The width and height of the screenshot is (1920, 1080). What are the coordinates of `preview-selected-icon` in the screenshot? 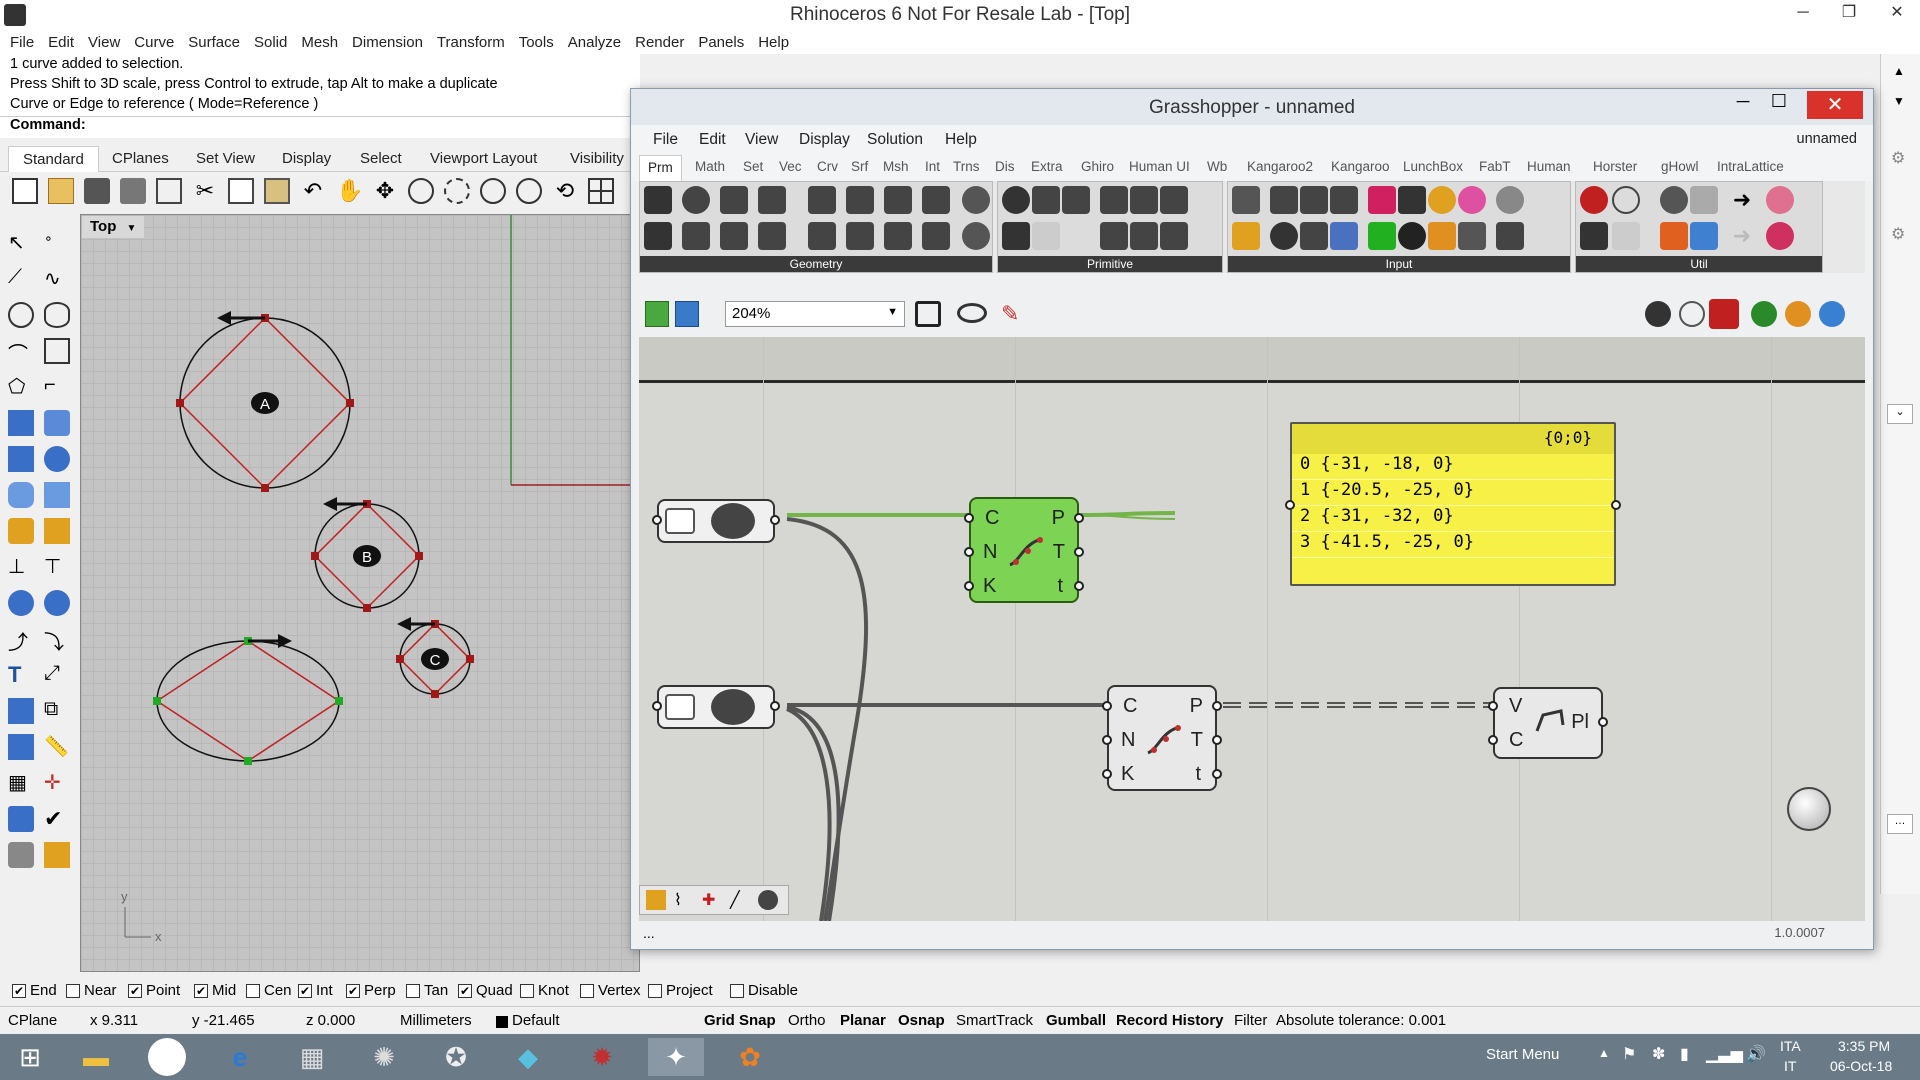 It's located at (1724, 314).